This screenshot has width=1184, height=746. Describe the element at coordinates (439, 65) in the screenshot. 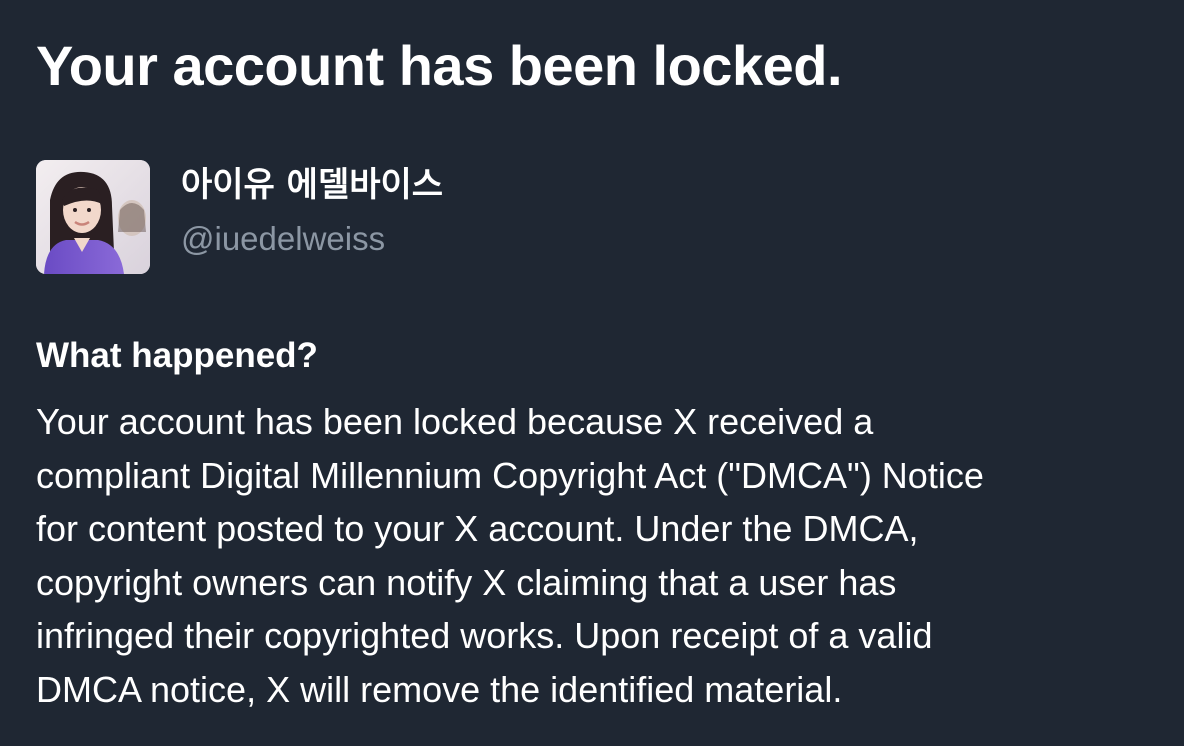

I see `page-title: Your account has been locked.` at that location.